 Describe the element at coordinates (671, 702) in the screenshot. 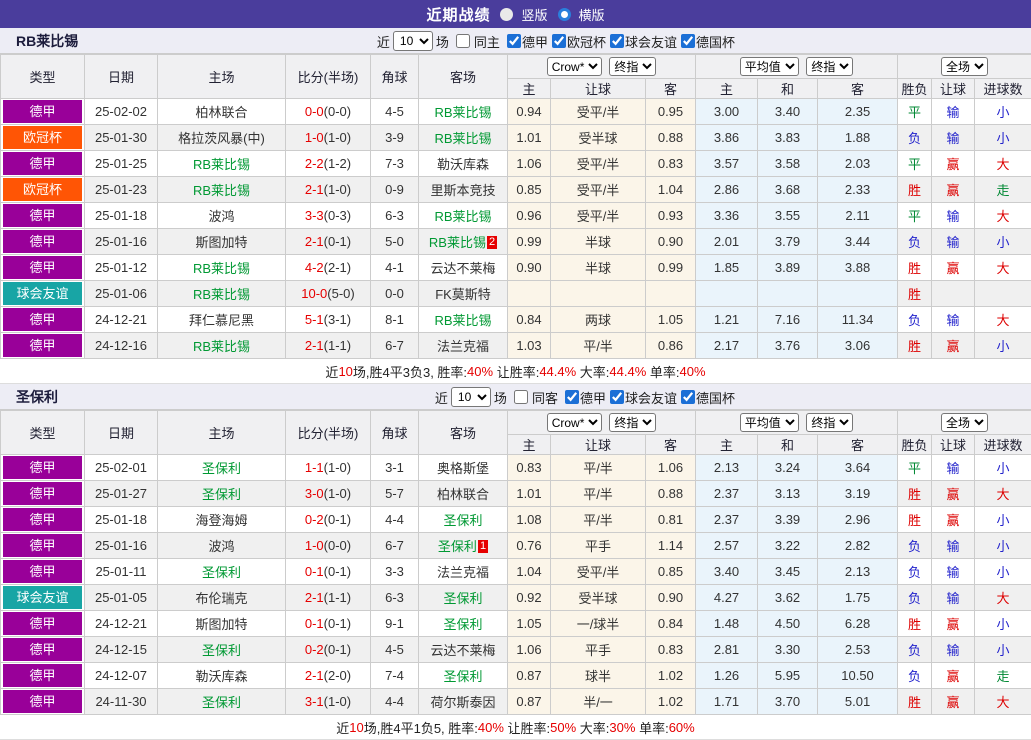

I see `crow-away-odds: 1.02` at that location.